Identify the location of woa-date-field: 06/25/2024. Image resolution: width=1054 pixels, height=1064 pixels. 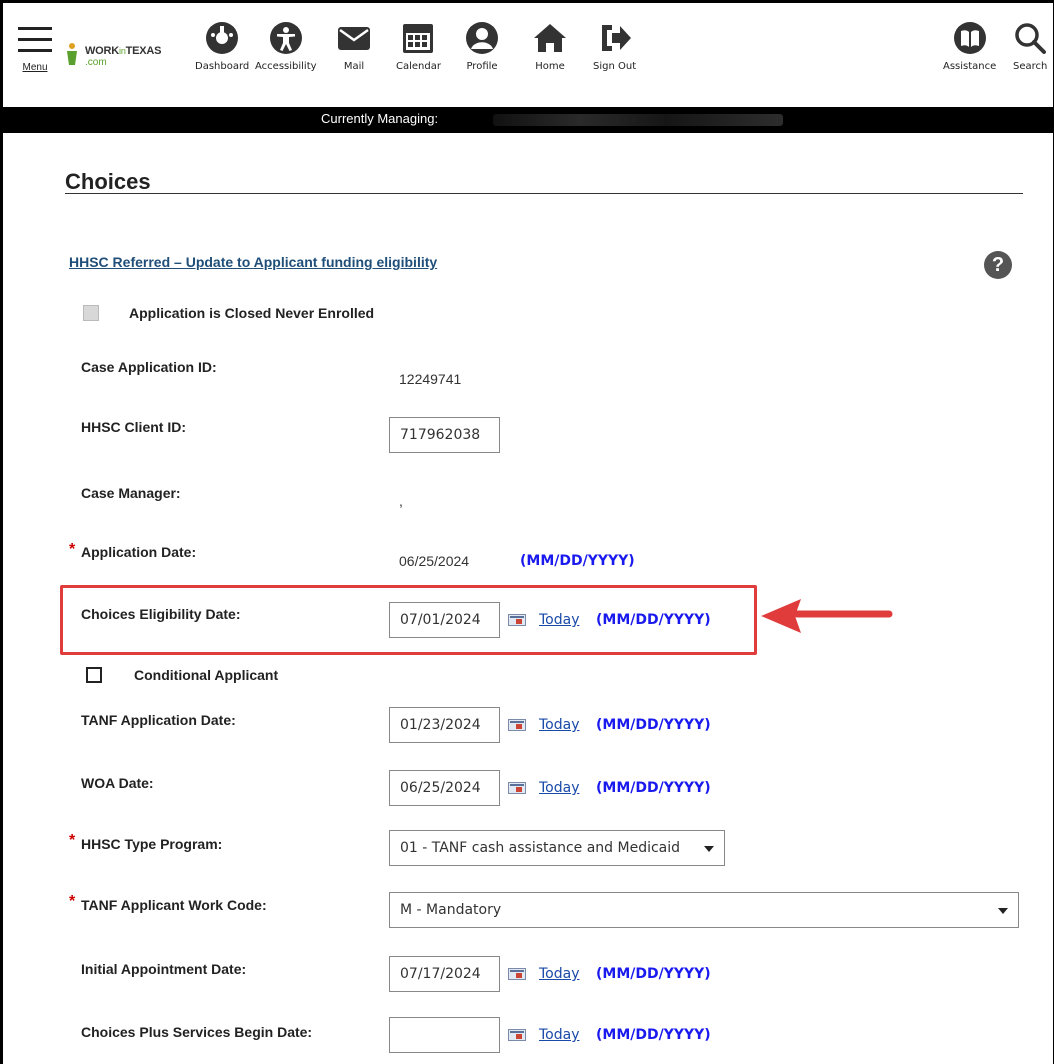
(444, 788).